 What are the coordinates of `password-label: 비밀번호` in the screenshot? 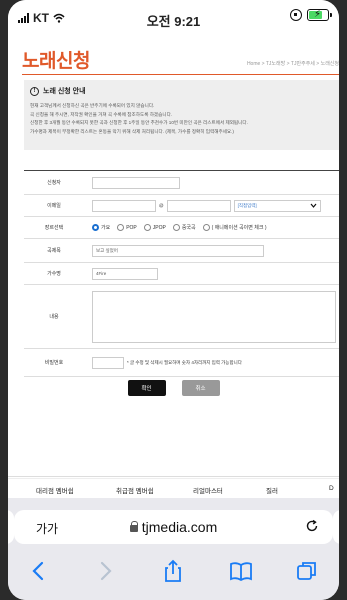 It's located at (54, 363).